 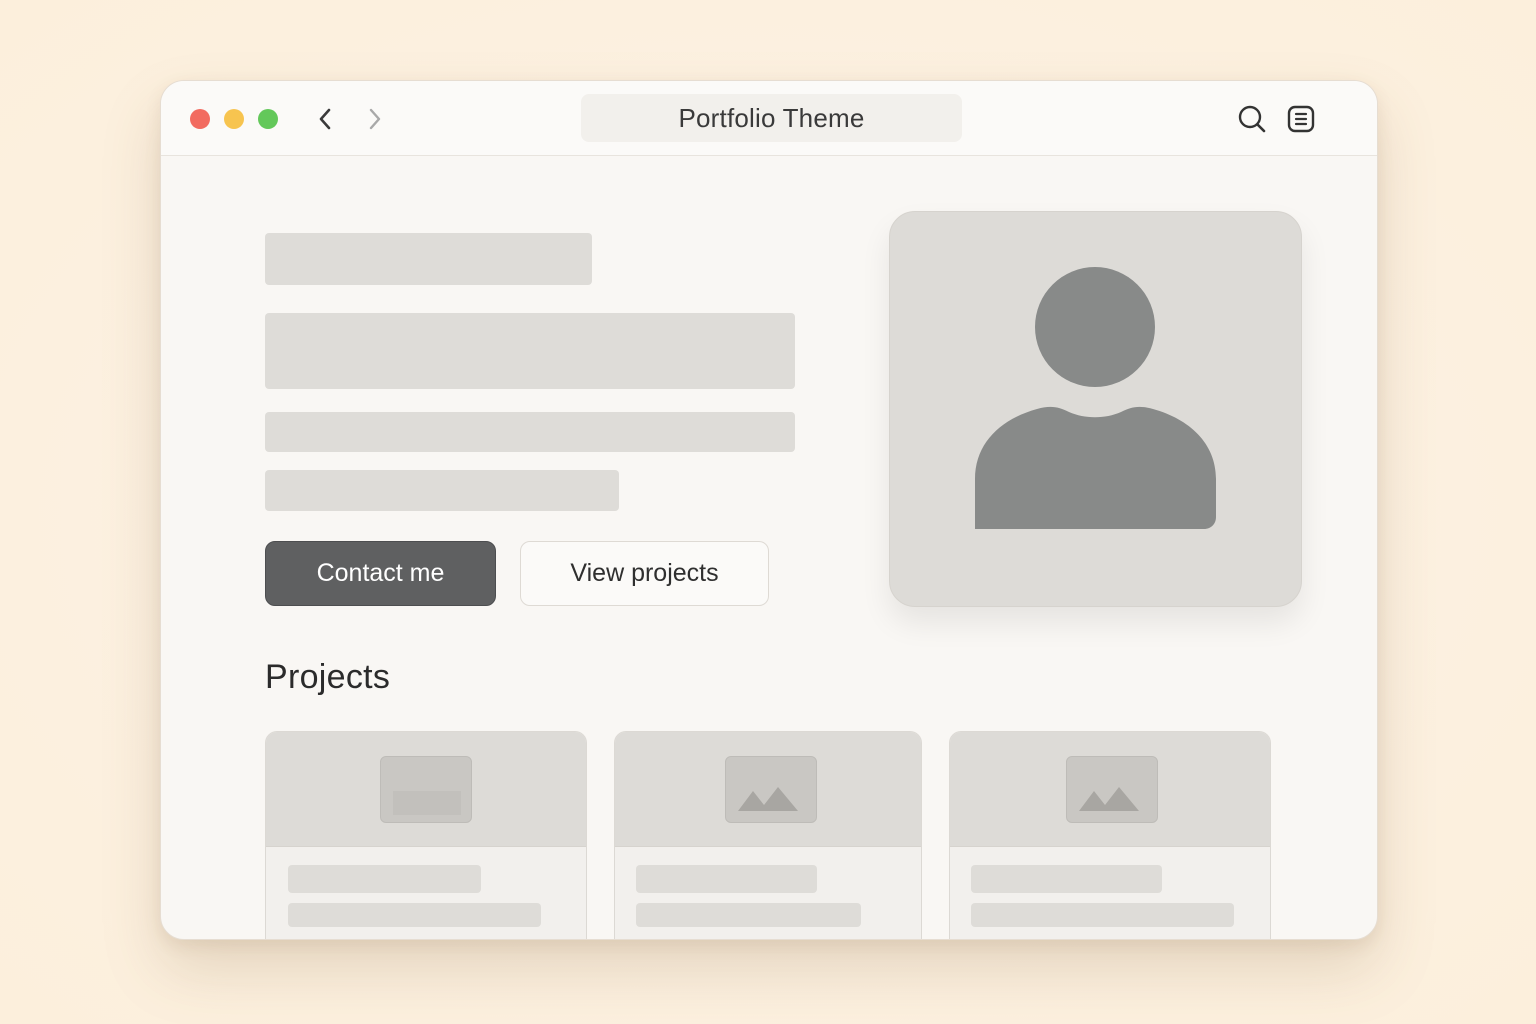 I want to click on close-window-button, so click(x=200, y=119).